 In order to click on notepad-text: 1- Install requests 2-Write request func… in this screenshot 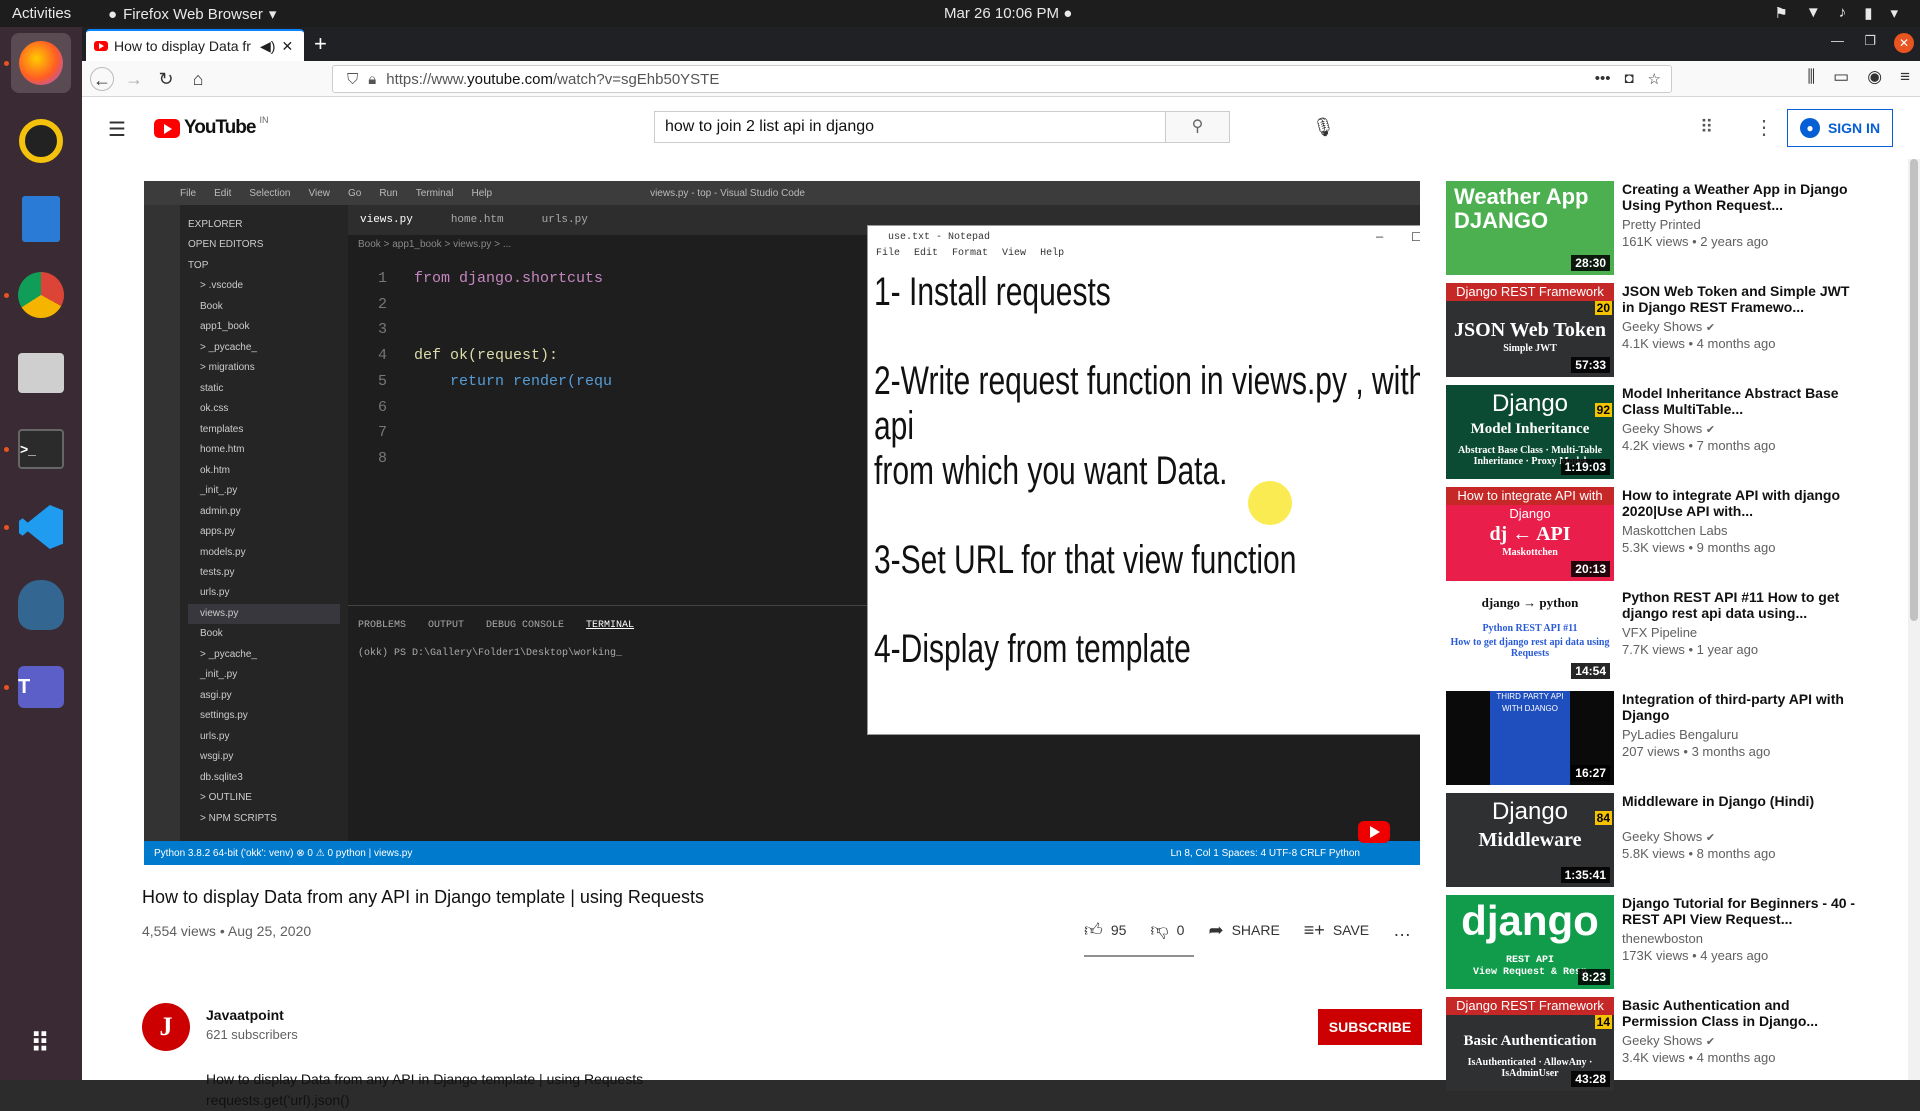, I will do `click(1144, 493)`.